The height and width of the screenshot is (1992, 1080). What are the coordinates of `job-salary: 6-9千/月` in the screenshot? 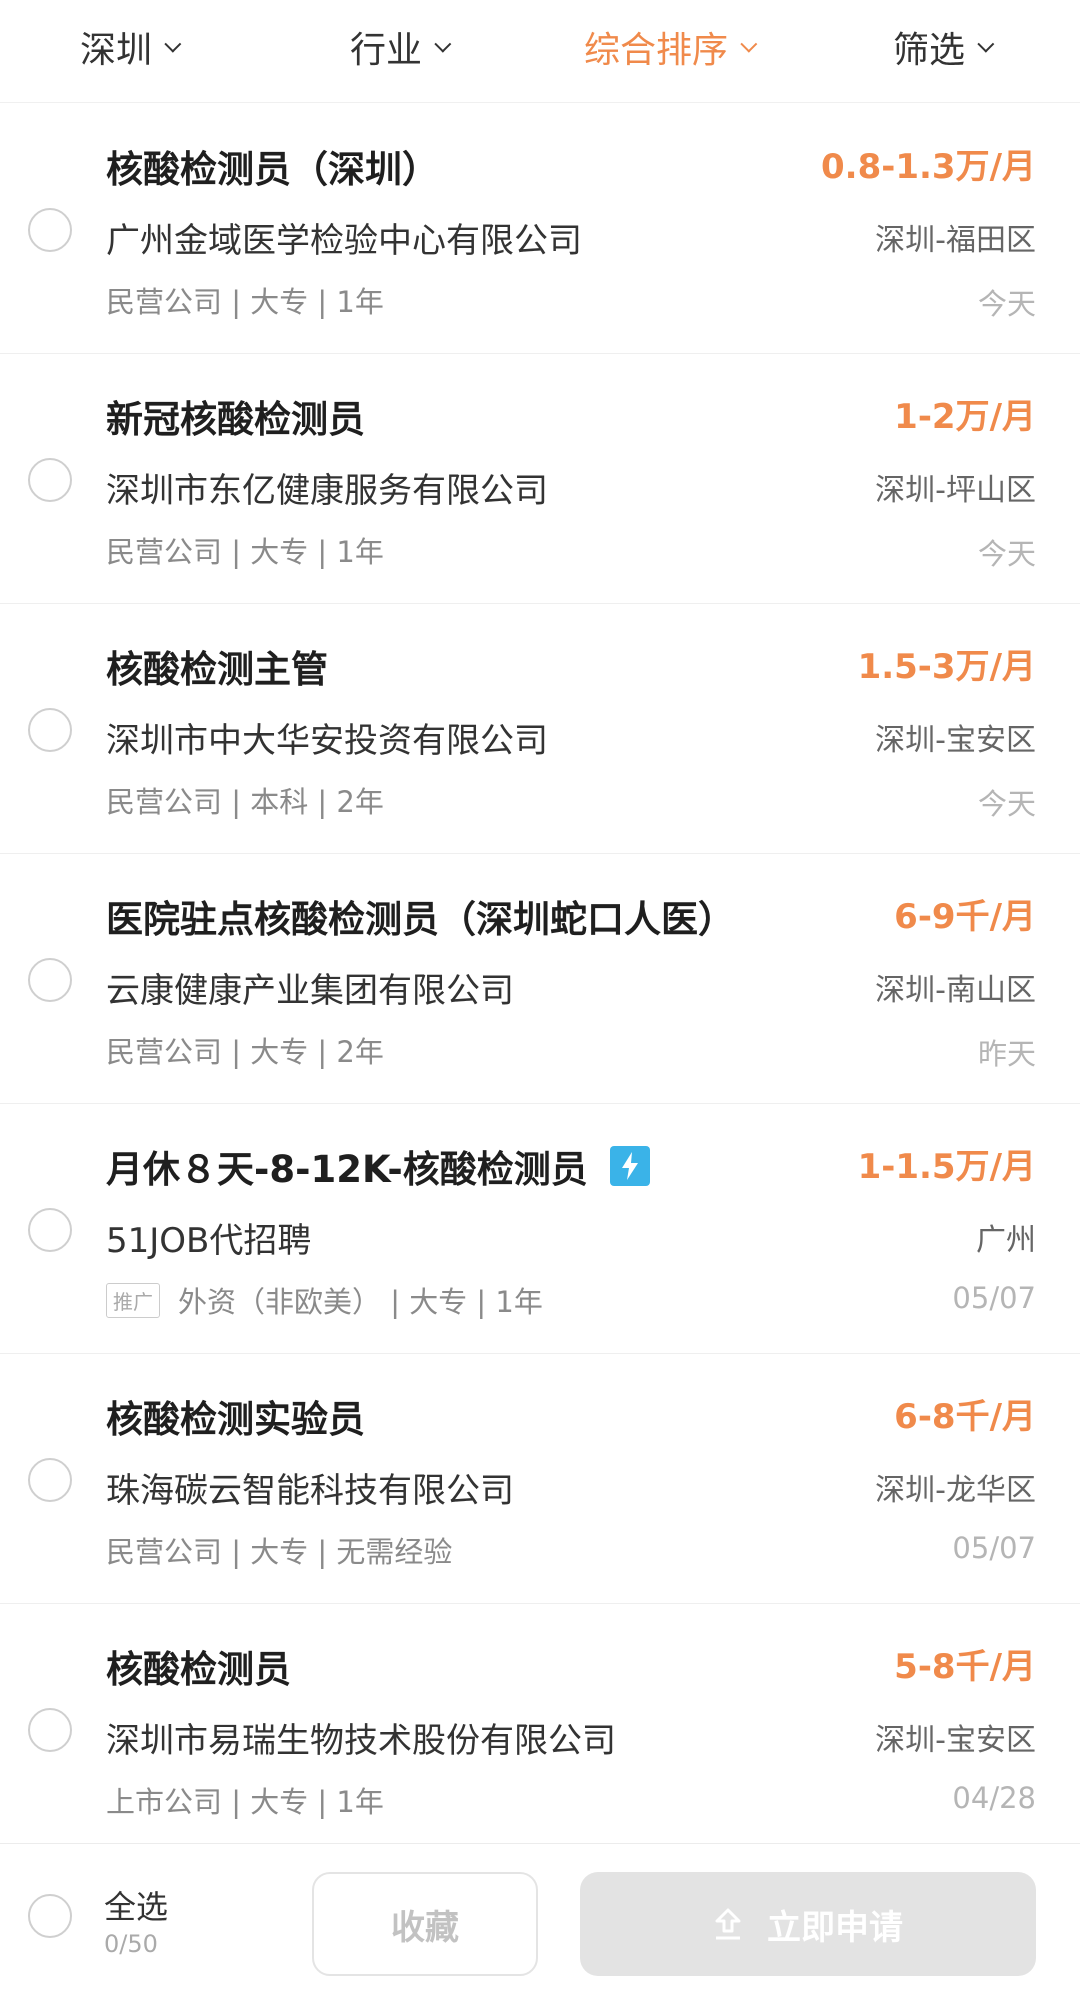 It's located at (965, 917).